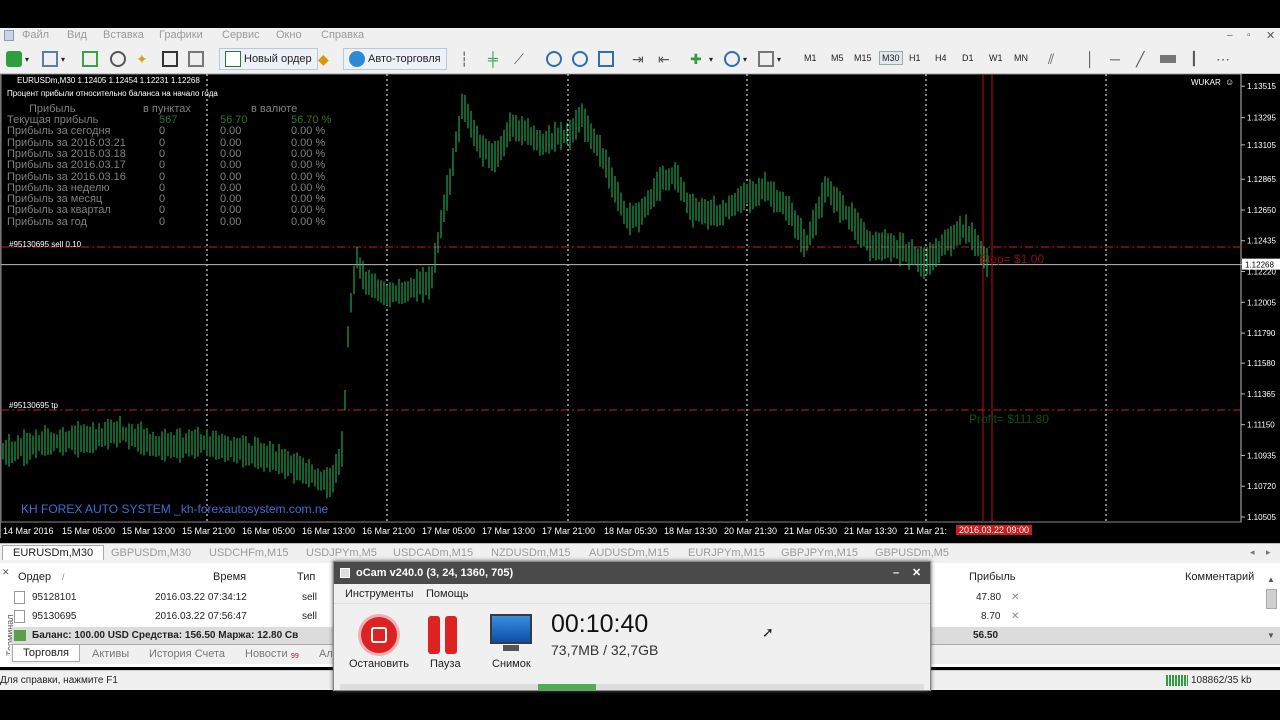 The height and width of the screenshot is (720, 1280). Describe the element at coordinates (123, 35) in the screenshot. I see `menu-insert: Вставка` at that location.